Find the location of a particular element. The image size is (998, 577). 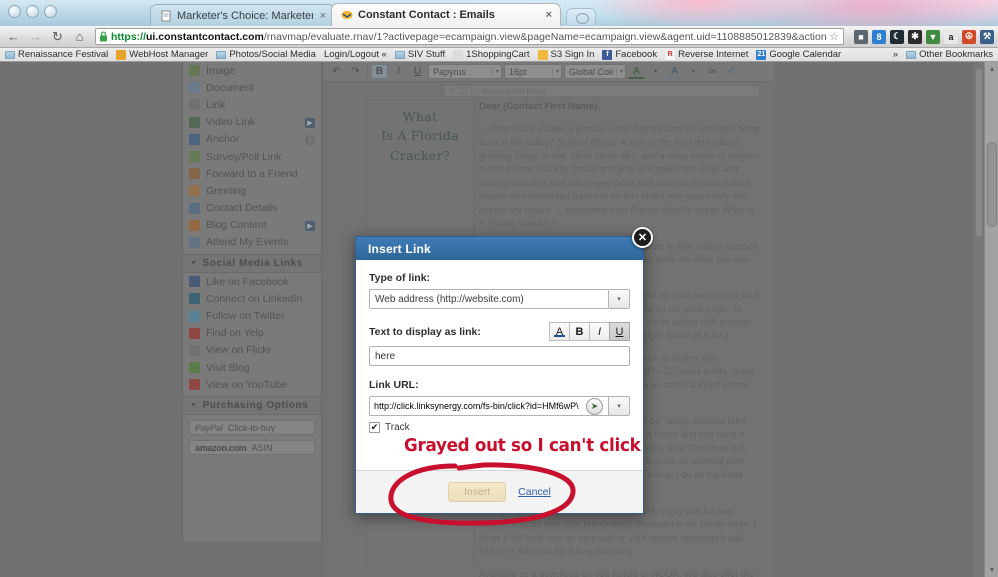

link-text-input: here is located at coordinates (499, 356).